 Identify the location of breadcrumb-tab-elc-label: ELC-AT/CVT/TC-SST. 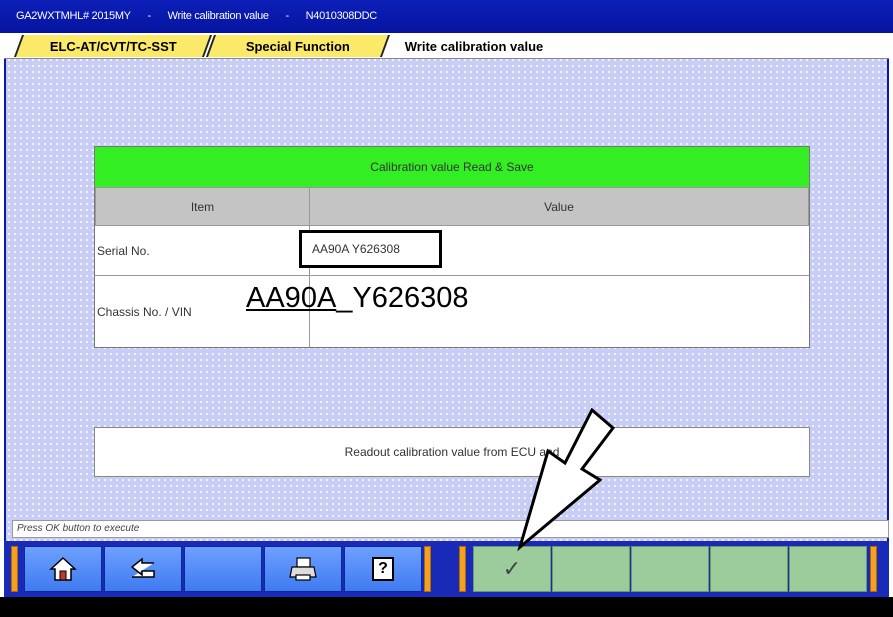
(113, 46).